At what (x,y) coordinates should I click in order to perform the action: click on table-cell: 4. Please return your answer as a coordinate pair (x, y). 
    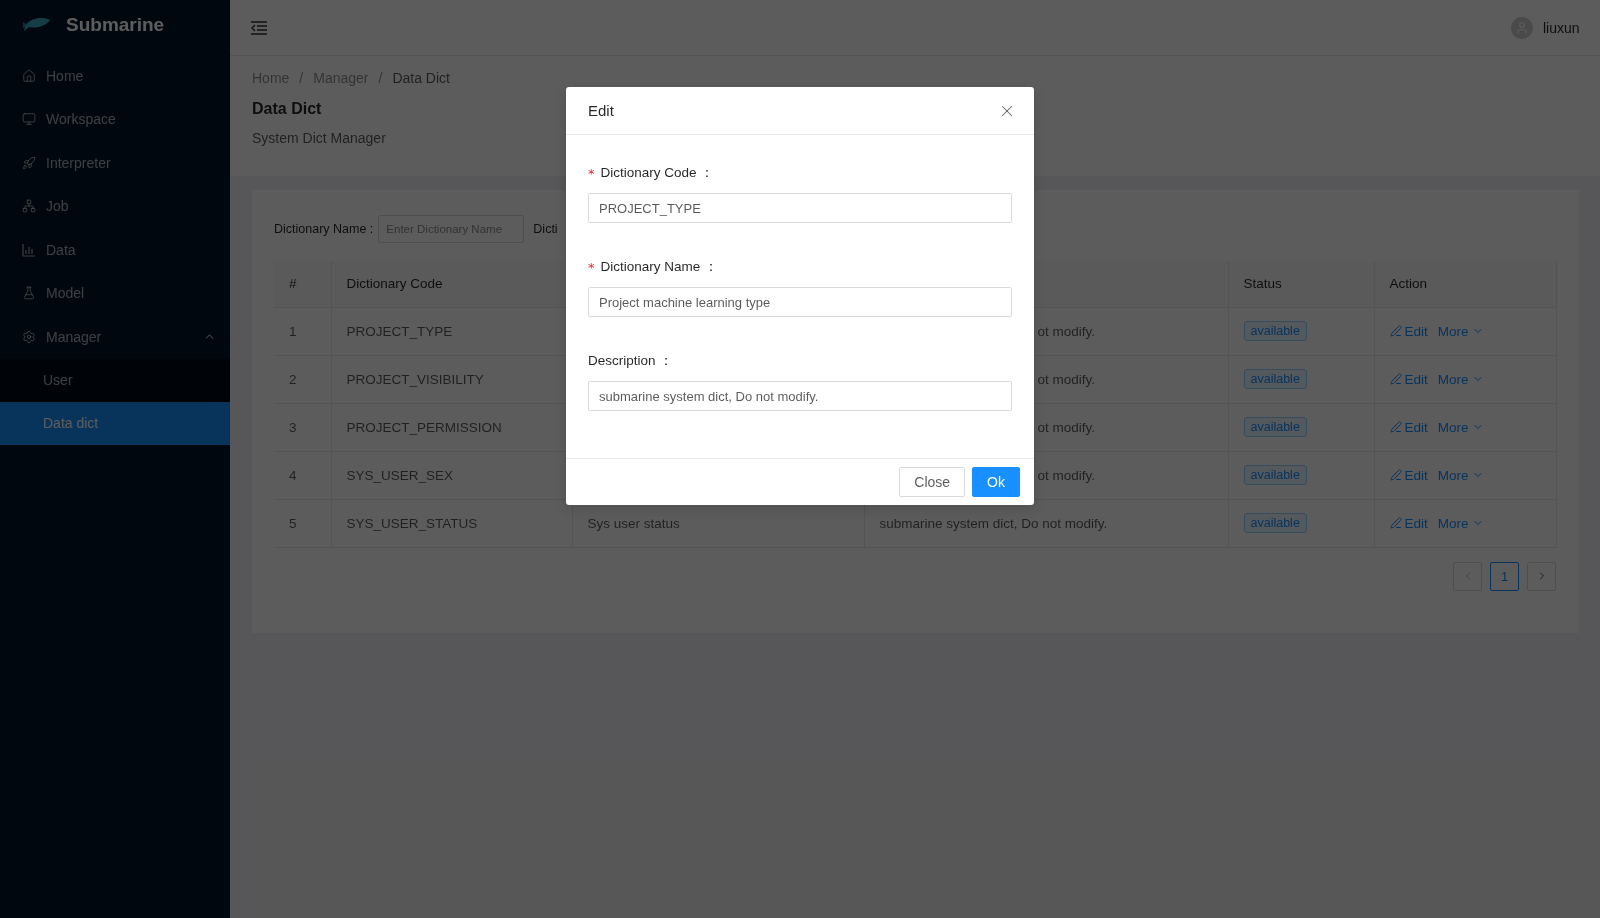
    Looking at the image, I should click on (302, 475).